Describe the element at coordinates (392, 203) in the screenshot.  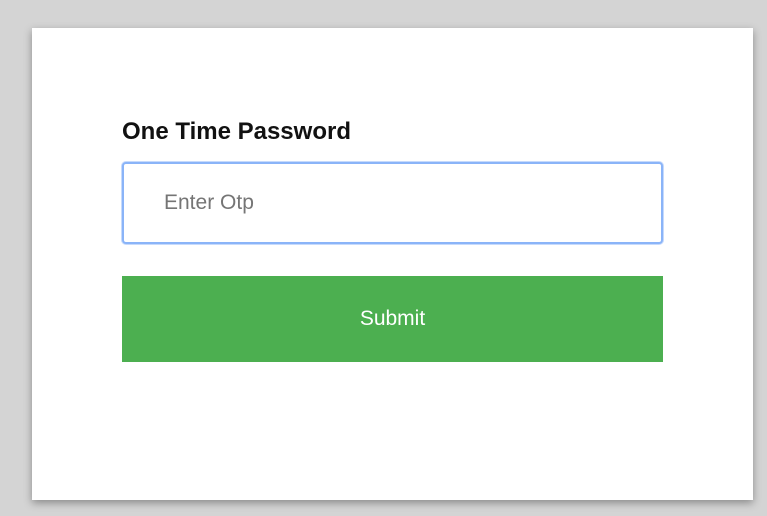
I see `otp-input` at that location.